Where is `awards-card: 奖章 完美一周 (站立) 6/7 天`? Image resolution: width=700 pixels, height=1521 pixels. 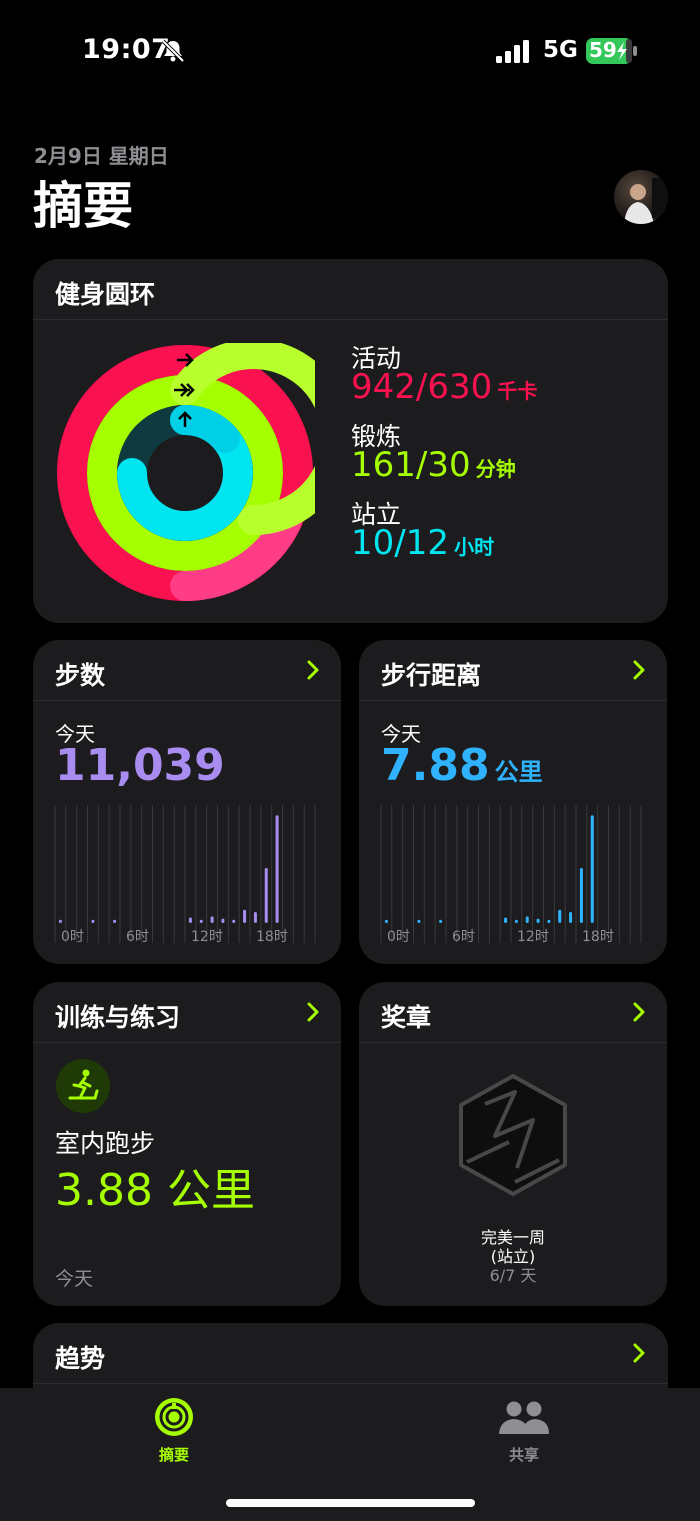
awards-card: 奖章 完美一周 (站立) 6/7 天 is located at coordinates (513, 1144).